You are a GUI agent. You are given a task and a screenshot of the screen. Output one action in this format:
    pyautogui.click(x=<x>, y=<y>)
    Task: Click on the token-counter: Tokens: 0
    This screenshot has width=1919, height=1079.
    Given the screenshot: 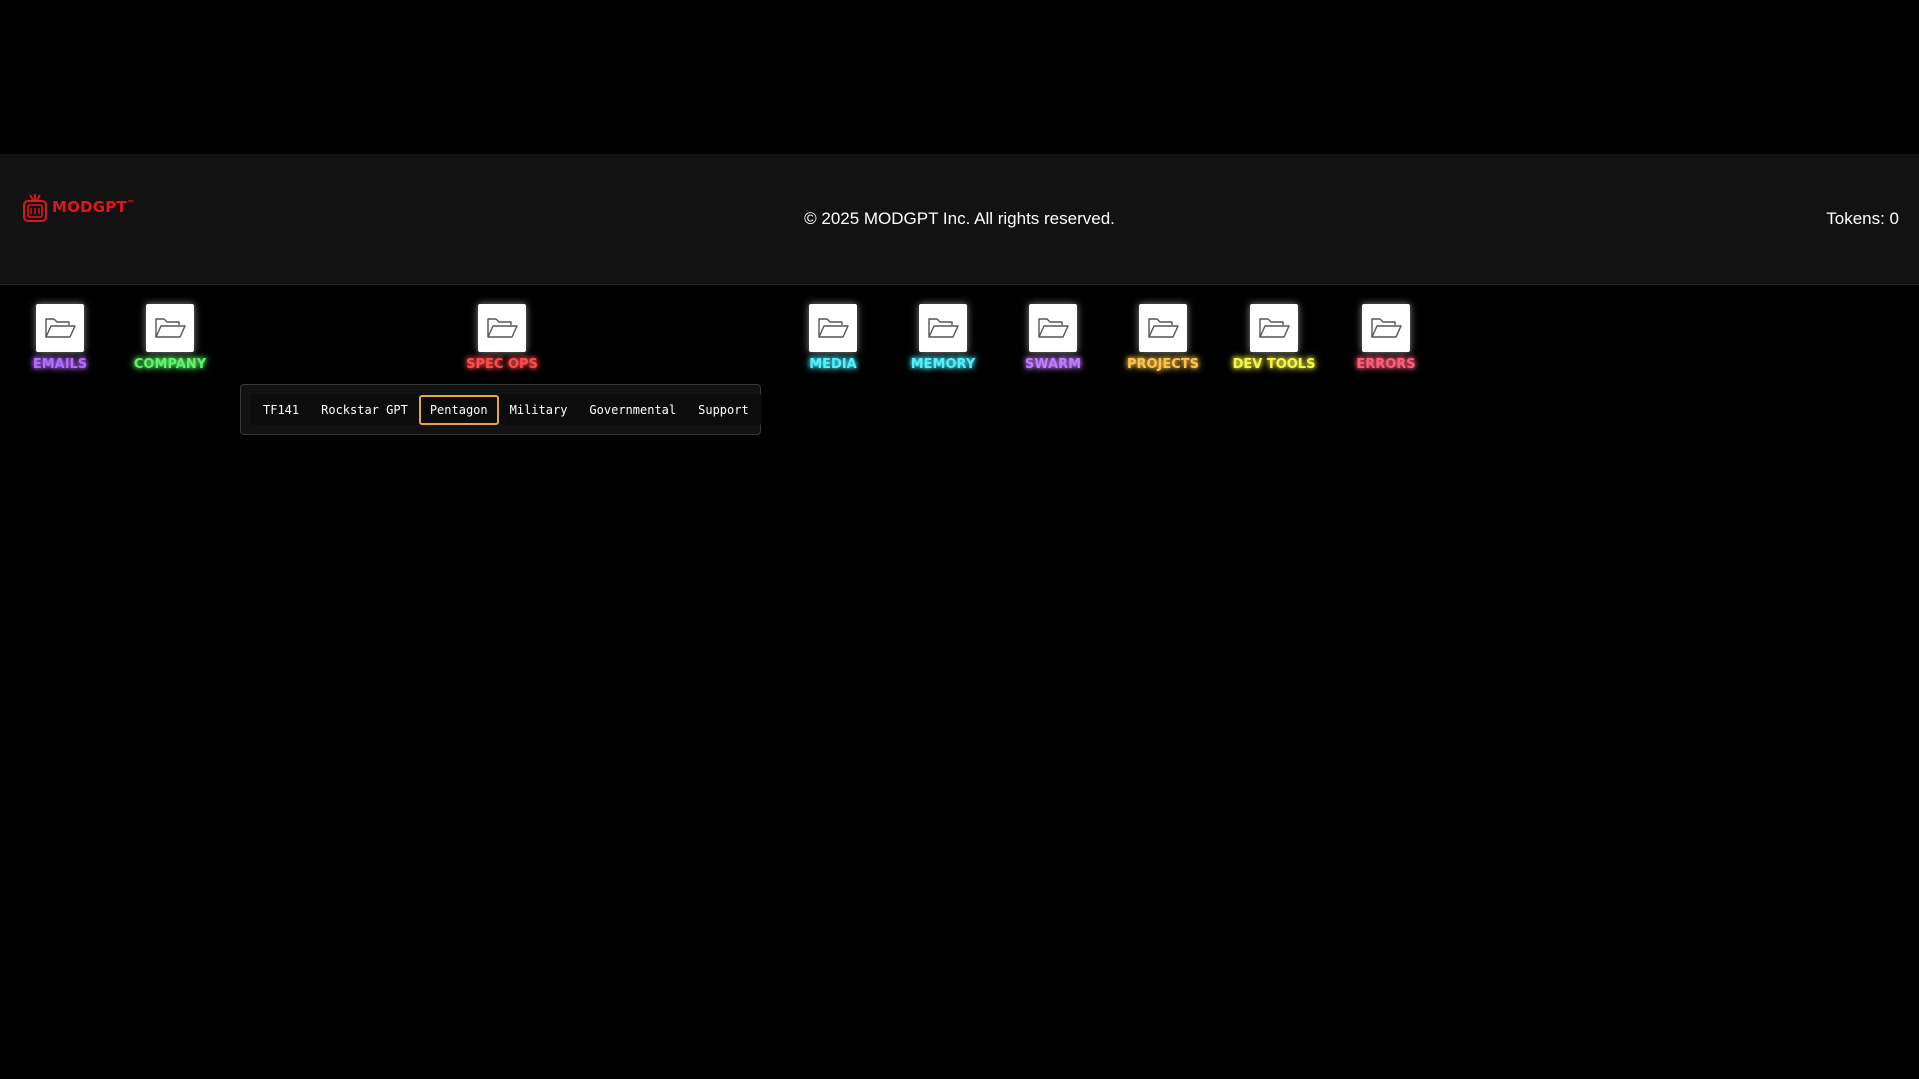 What is the action you would take?
    pyautogui.click(x=1862, y=218)
    